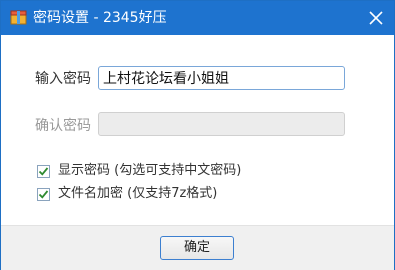  What do you see at coordinates (100, 18) in the screenshot?
I see `window-title: 密码设置 - 2345好压` at bounding box center [100, 18].